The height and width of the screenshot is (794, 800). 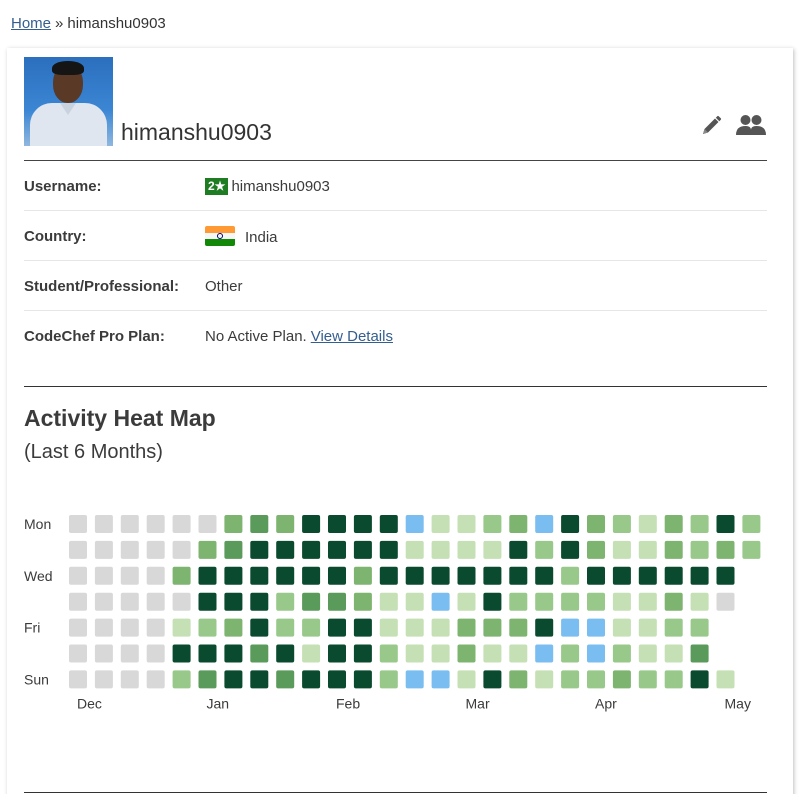 What do you see at coordinates (711, 126) in the screenshot?
I see `pencil-icon` at bounding box center [711, 126].